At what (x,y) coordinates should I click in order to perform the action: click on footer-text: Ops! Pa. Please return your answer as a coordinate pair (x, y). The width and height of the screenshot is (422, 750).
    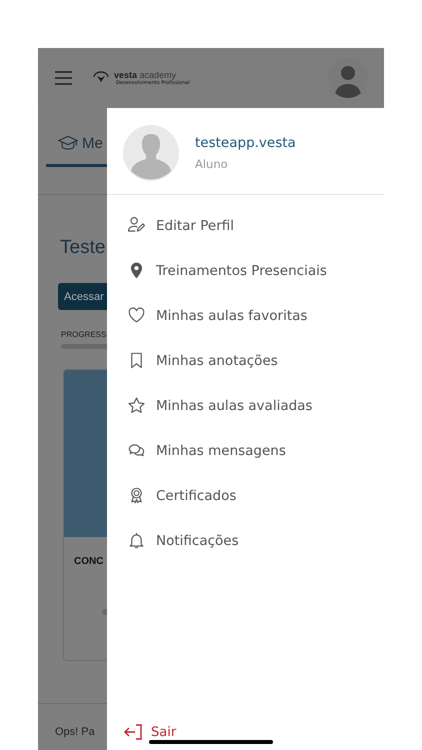
    Looking at the image, I should click on (75, 732).